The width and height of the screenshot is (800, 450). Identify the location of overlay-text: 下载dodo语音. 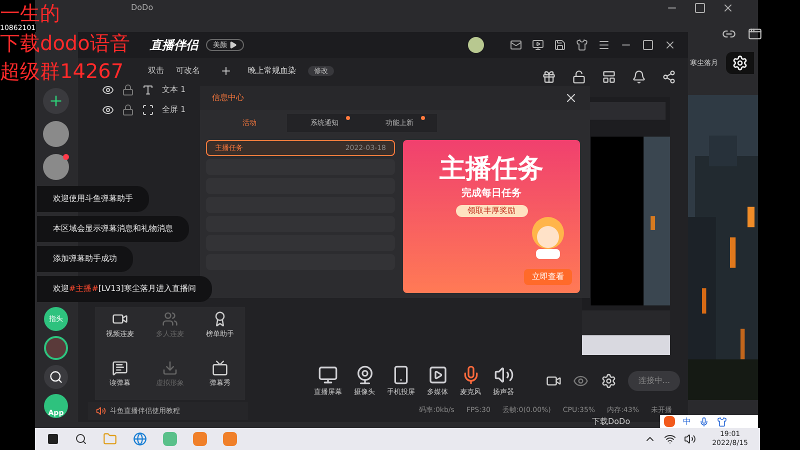
(65, 43).